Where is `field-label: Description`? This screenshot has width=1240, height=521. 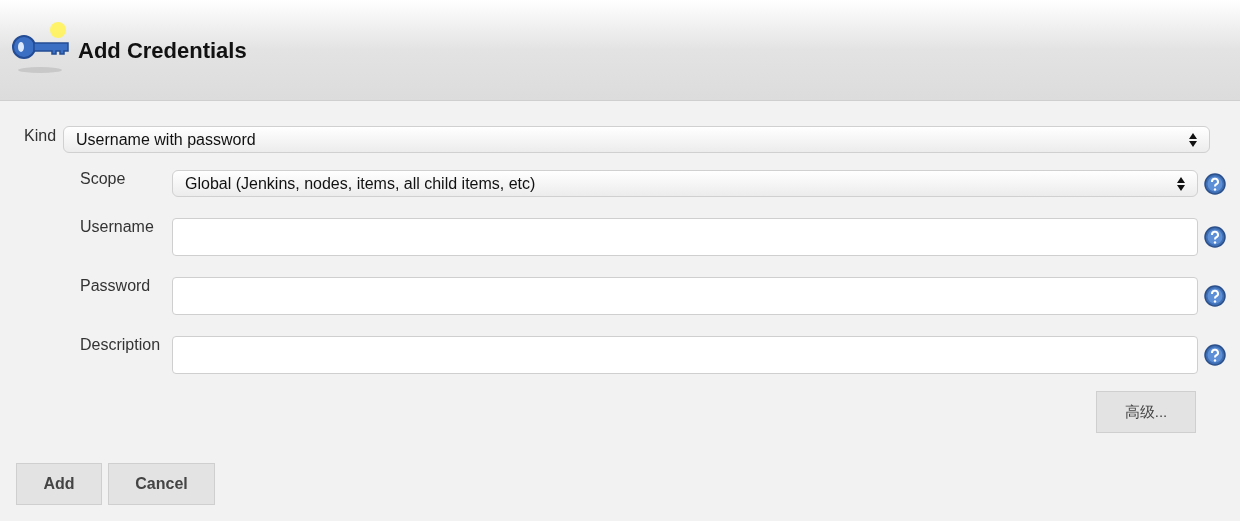
field-label: Description is located at coordinates (121, 345).